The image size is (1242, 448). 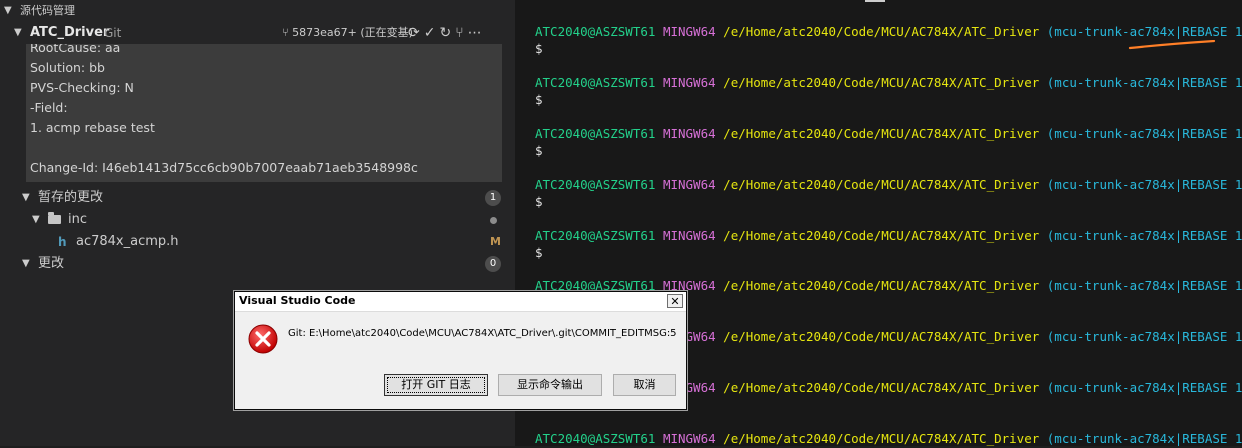 What do you see at coordinates (1172, 45) in the screenshot?
I see `orange-underline-annotation` at bounding box center [1172, 45].